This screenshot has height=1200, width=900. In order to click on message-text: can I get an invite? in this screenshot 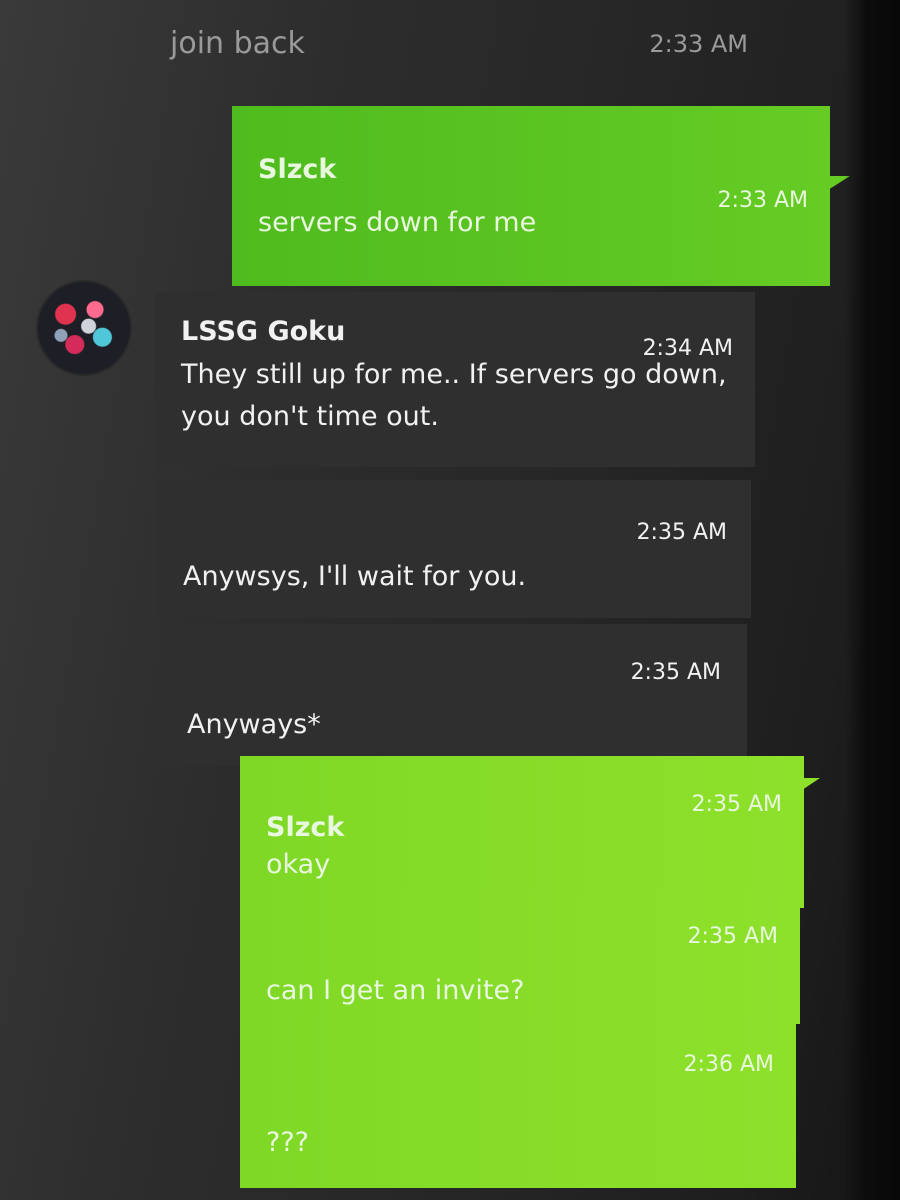, I will do `click(395, 990)`.